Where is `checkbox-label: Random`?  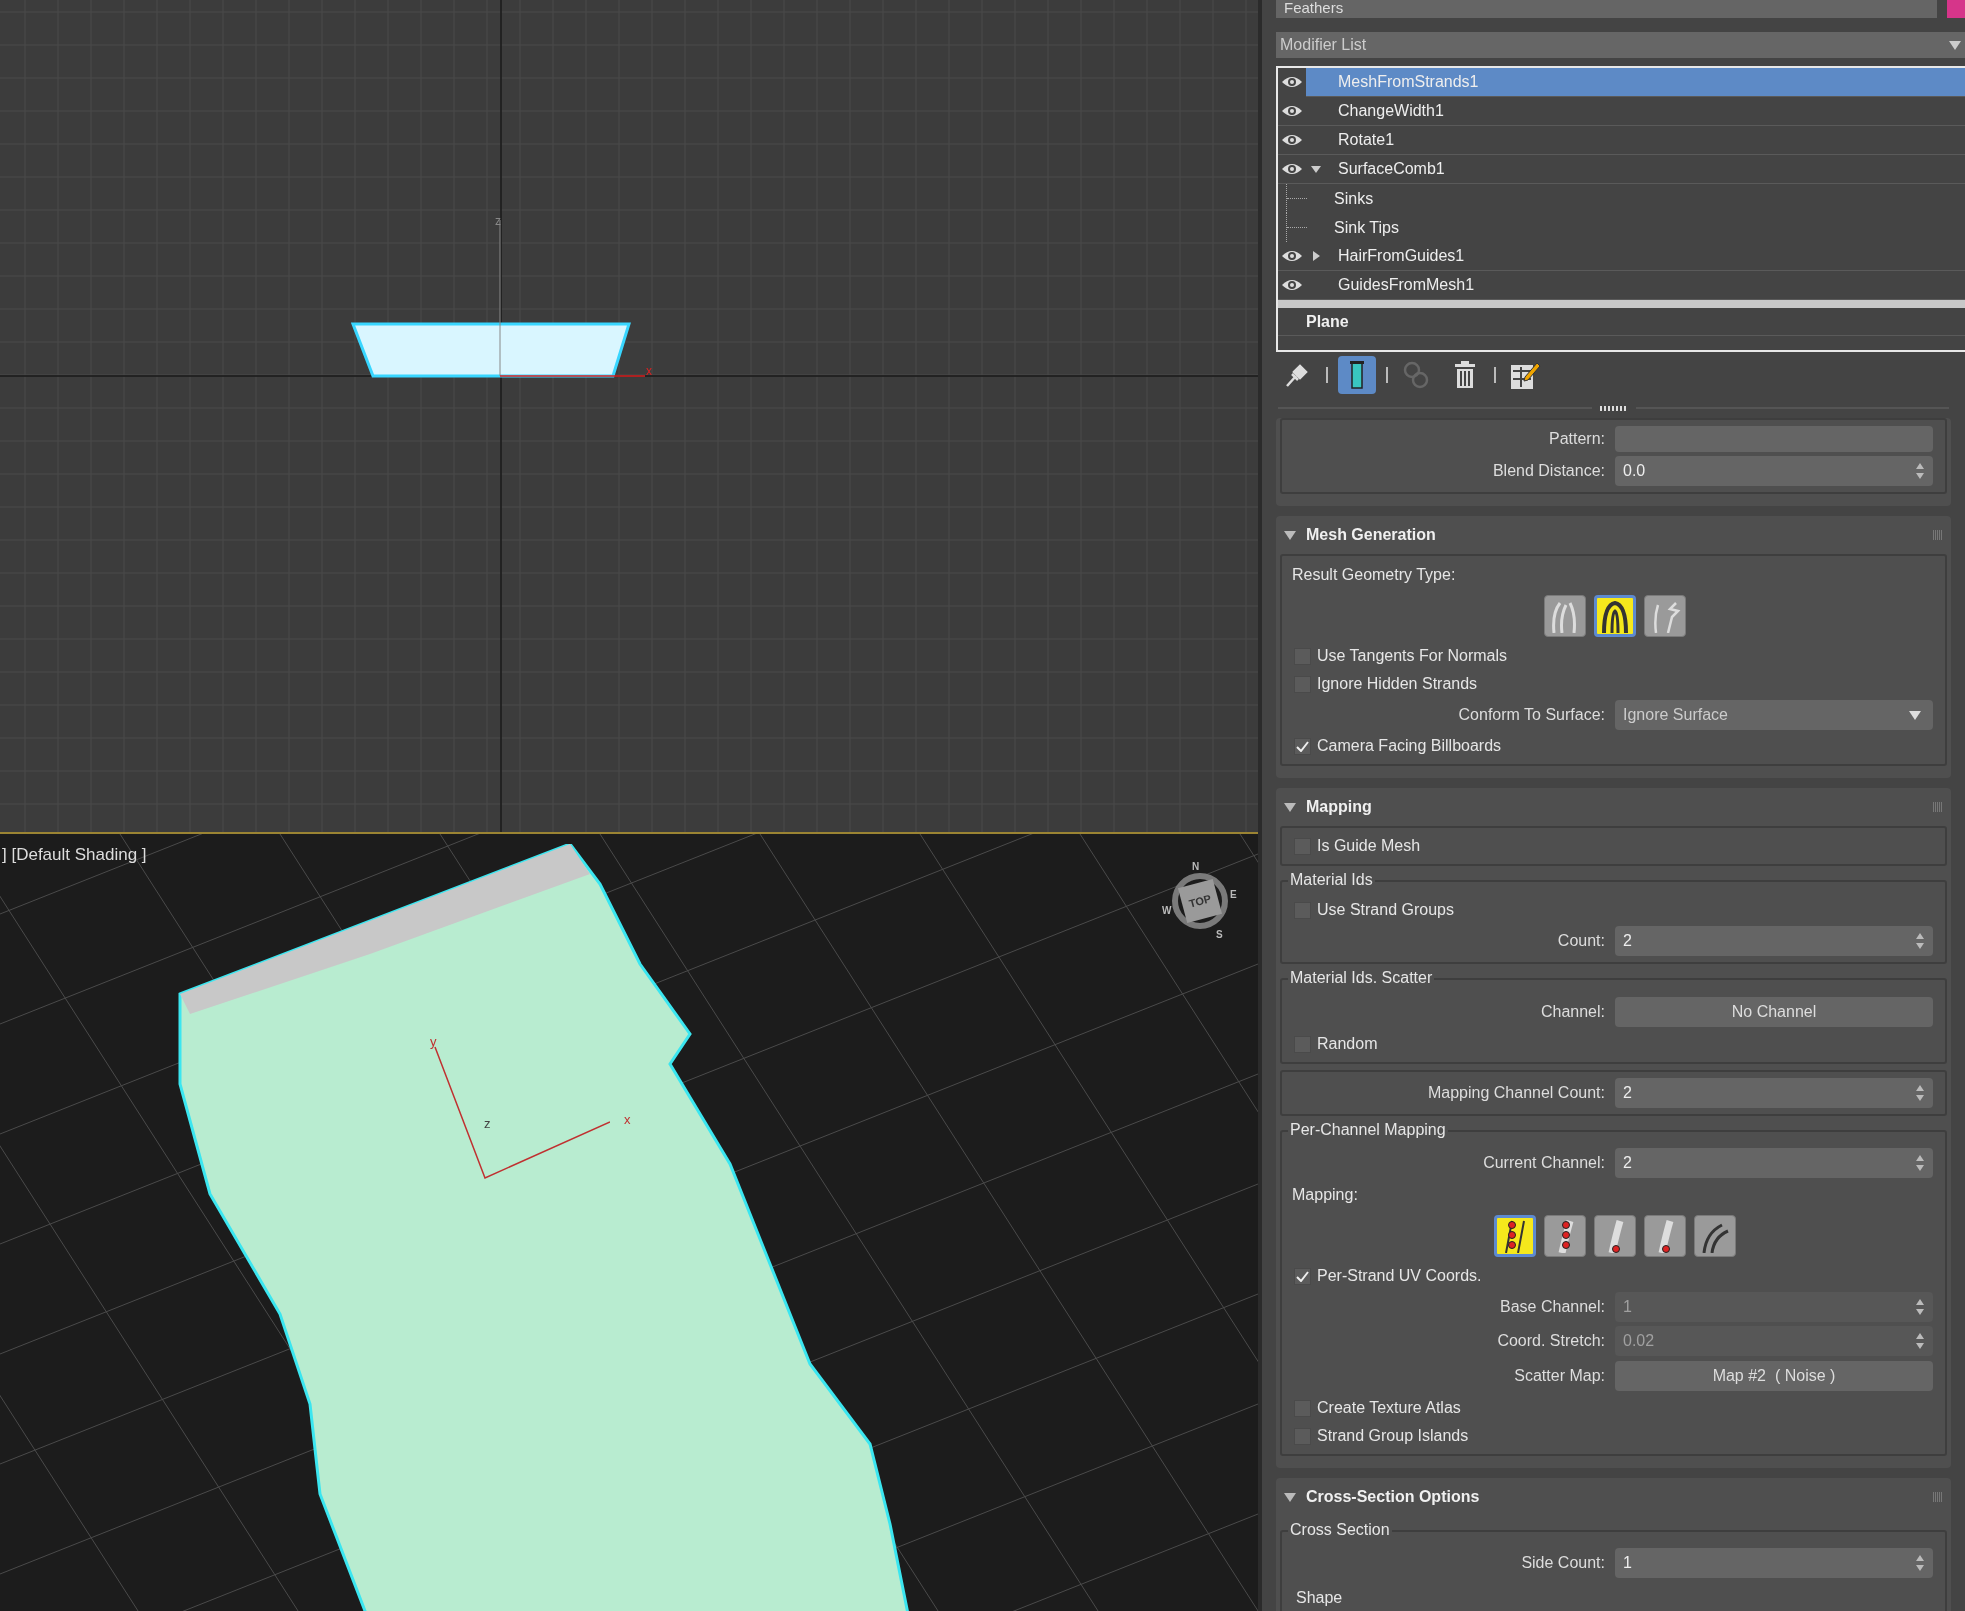 checkbox-label: Random is located at coordinates (1347, 1044).